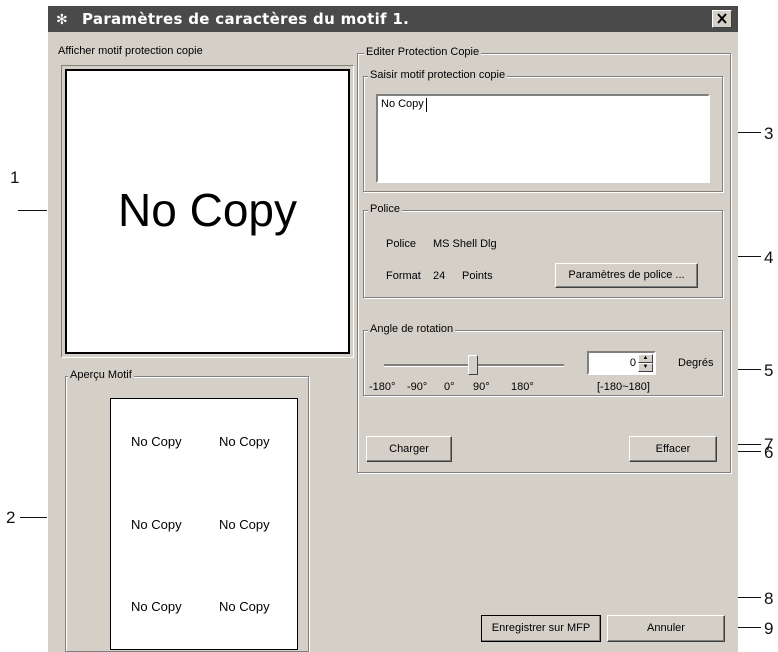  What do you see at coordinates (769, 628) in the screenshot?
I see `callout-9: 9` at bounding box center [769, 628].